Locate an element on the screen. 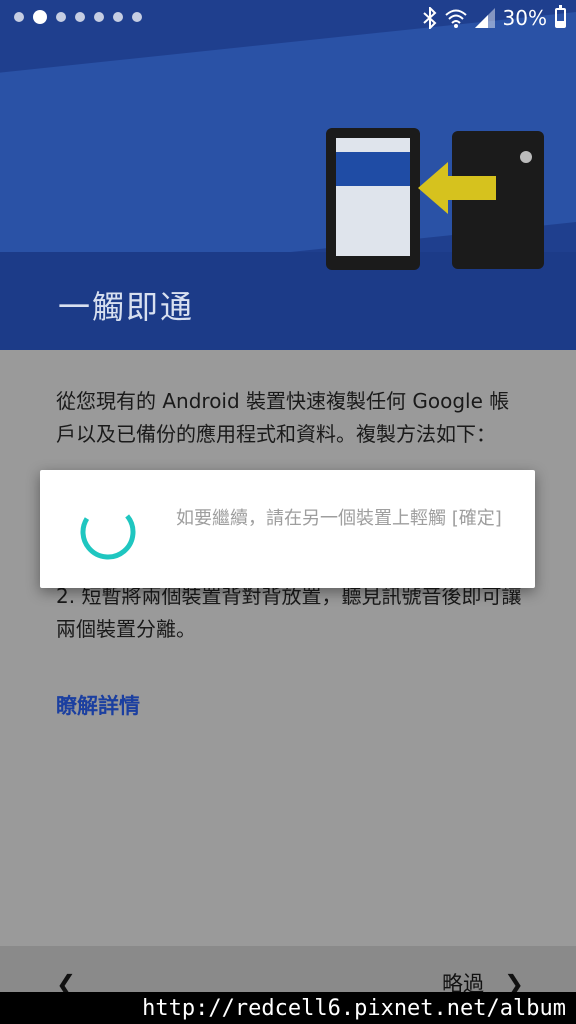  device-transfer-illustration is located at coordinates (436, 200).